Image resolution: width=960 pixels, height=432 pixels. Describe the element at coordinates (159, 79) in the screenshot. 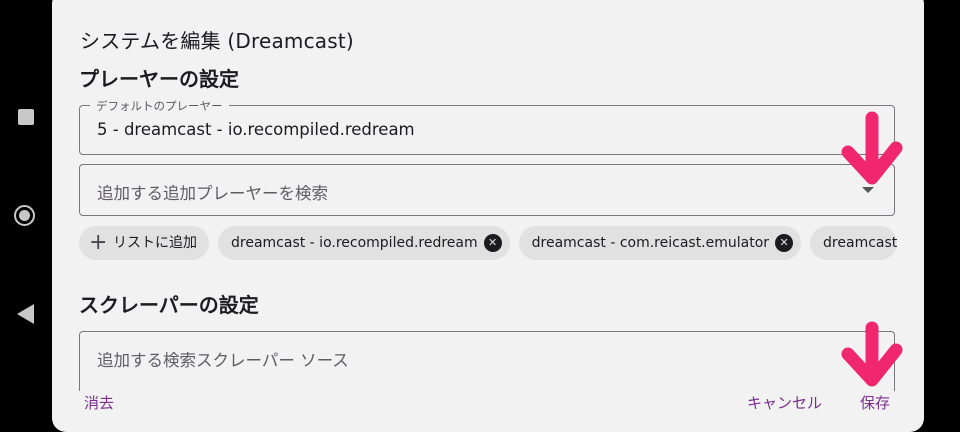

I see `player-settings-title: プレーヤーの設定` at that location.